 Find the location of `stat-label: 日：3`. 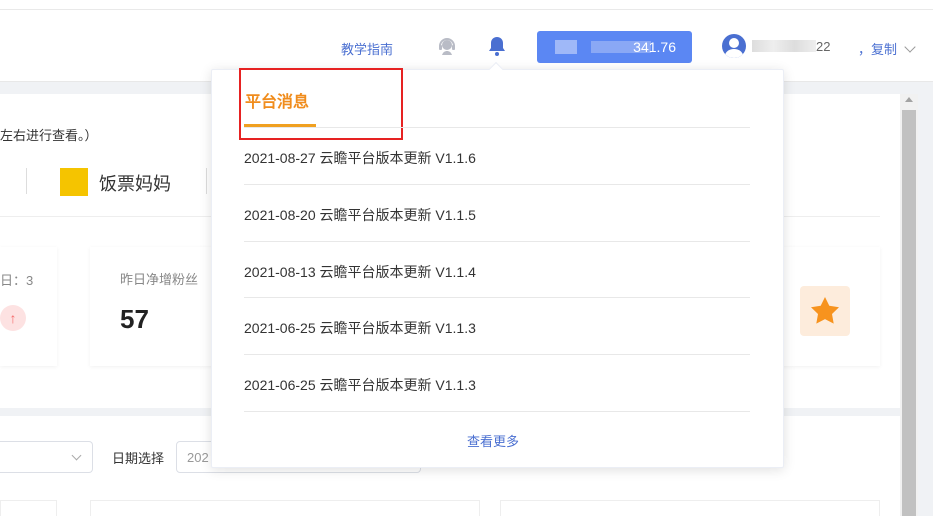

stat-label: 日：3 is located at coordinates (17, 280).